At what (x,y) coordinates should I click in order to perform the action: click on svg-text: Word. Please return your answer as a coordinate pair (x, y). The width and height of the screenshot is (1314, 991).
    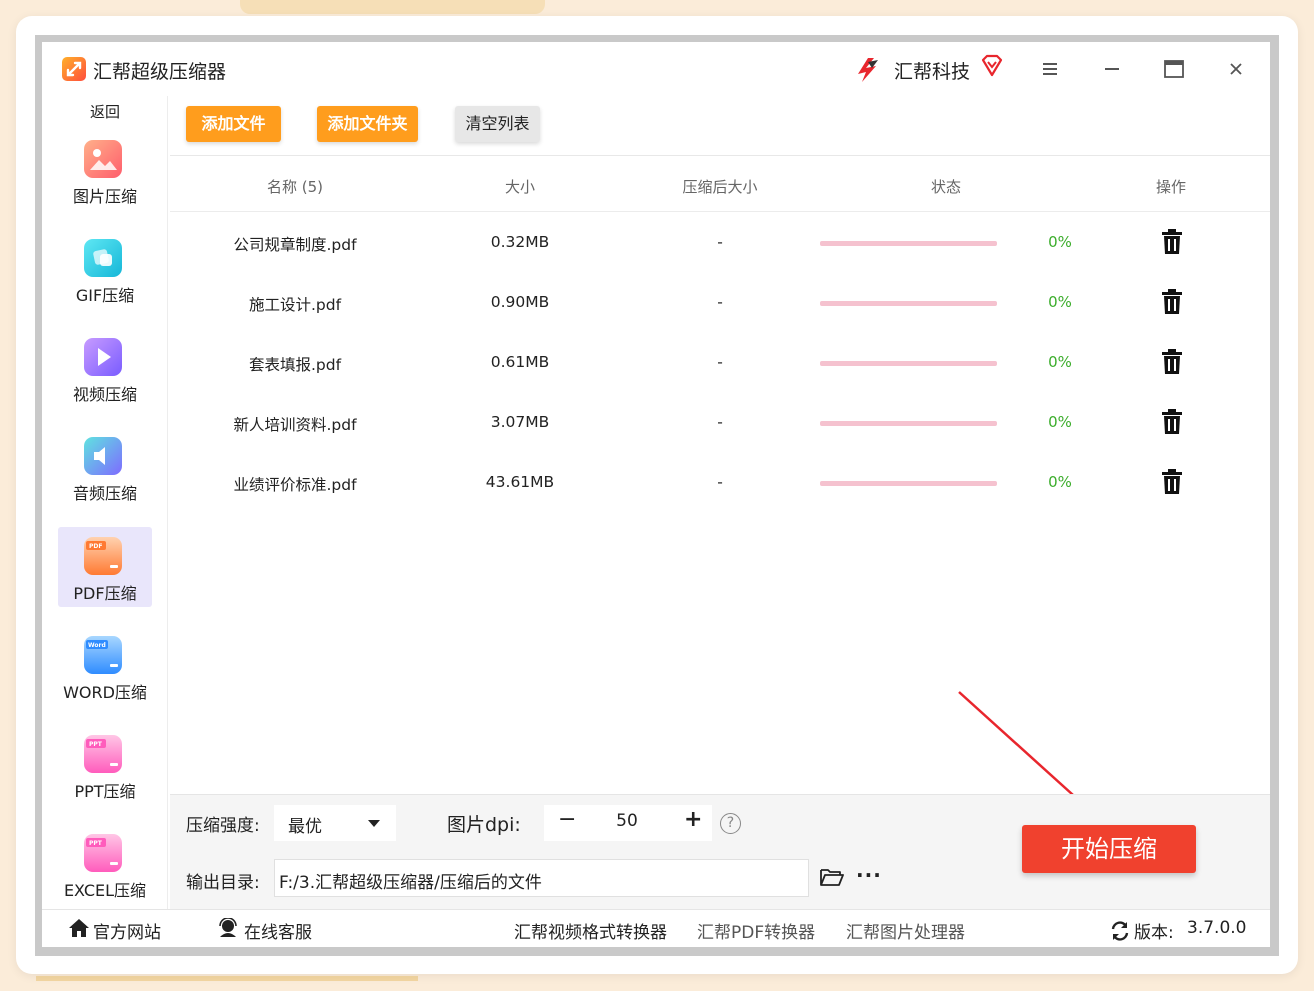
    Looking at the image, I should click on (97, 645).